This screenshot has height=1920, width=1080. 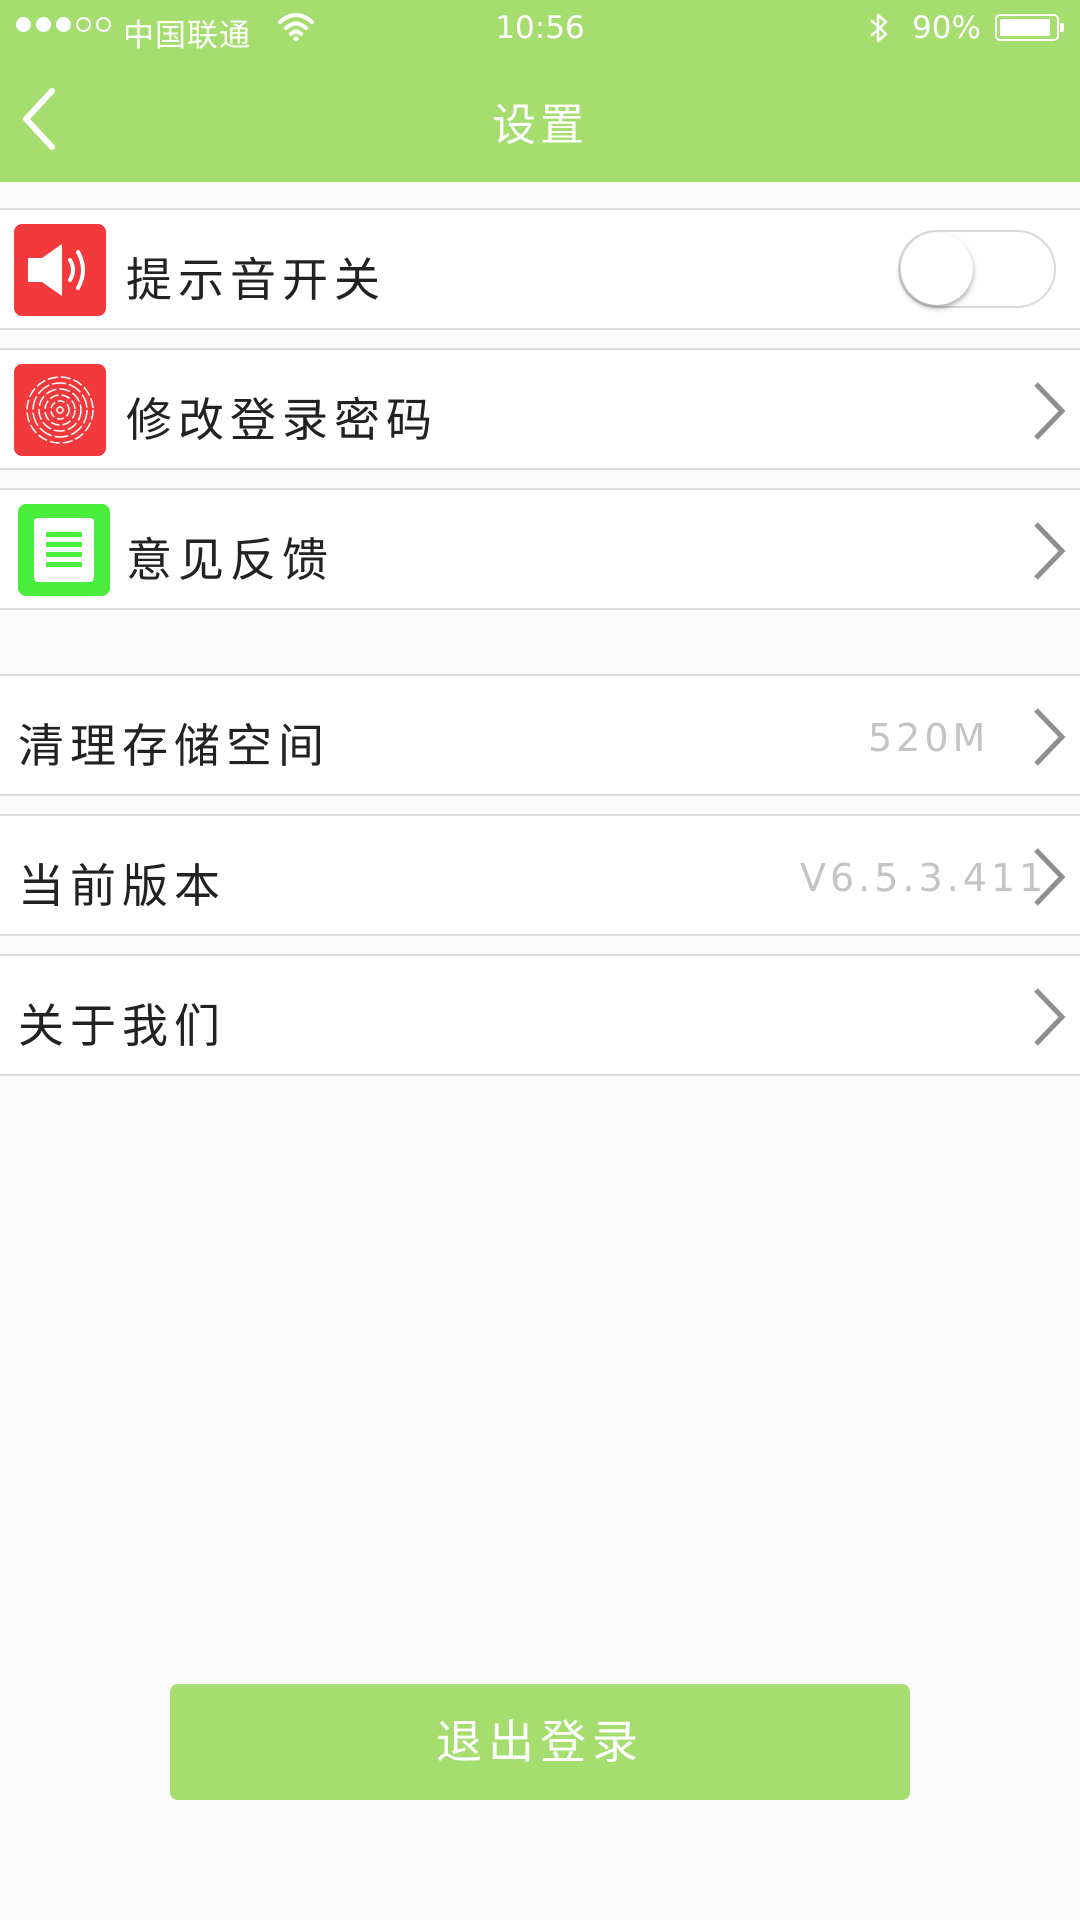 What do you see at coordinates (60, 270) in the screenshot?
I see `speaker-icon` at bounding box center [60, 270].